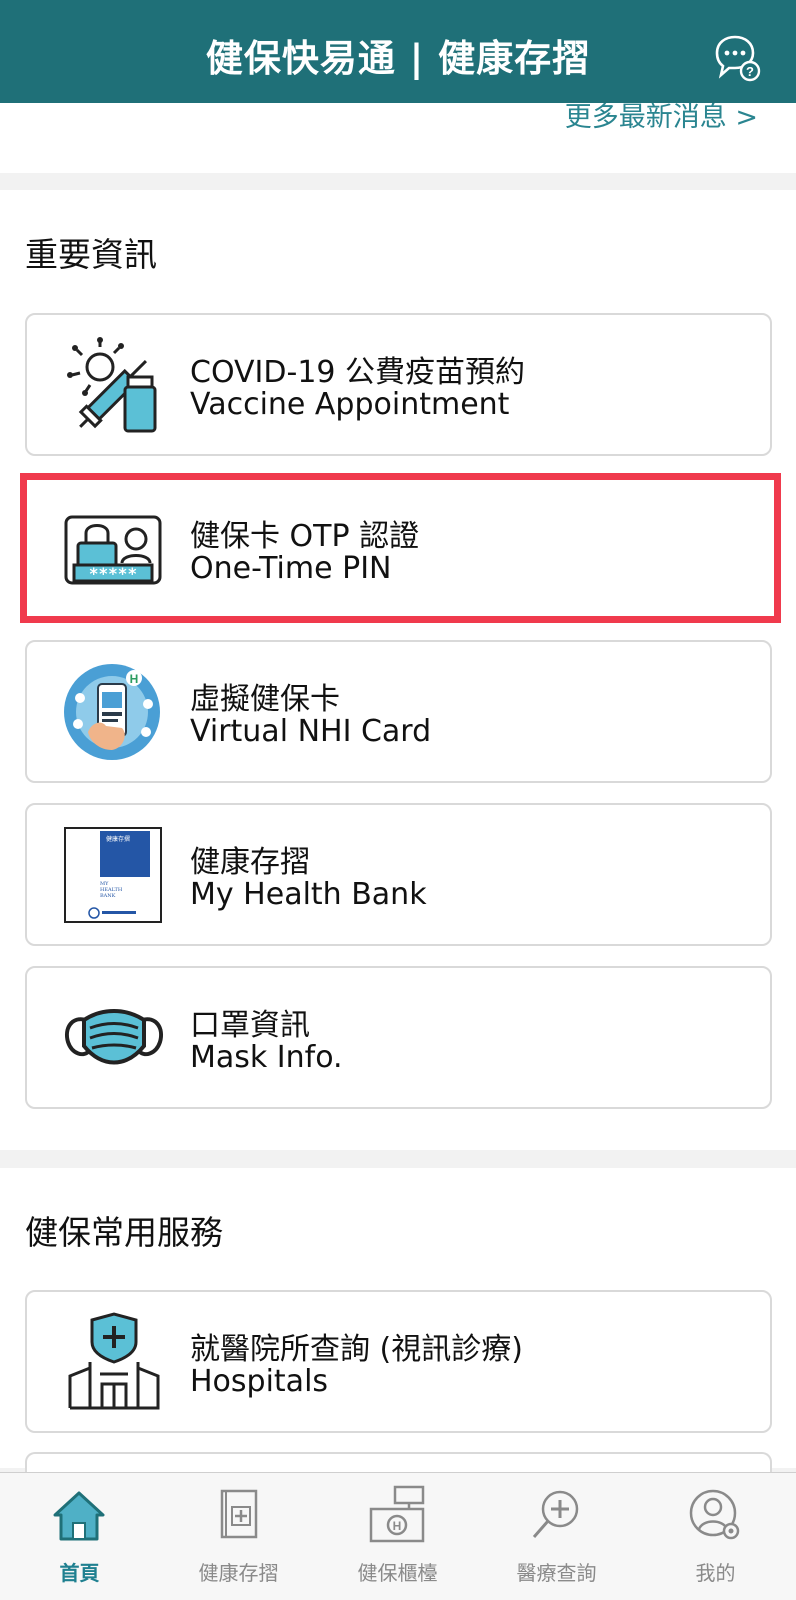  I want to click on tab-health-record: 健康存摺, so click(238, 1536).